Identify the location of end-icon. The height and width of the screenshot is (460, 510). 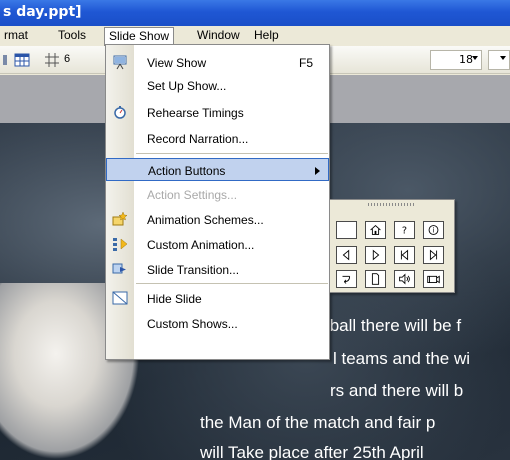
(433, 255).